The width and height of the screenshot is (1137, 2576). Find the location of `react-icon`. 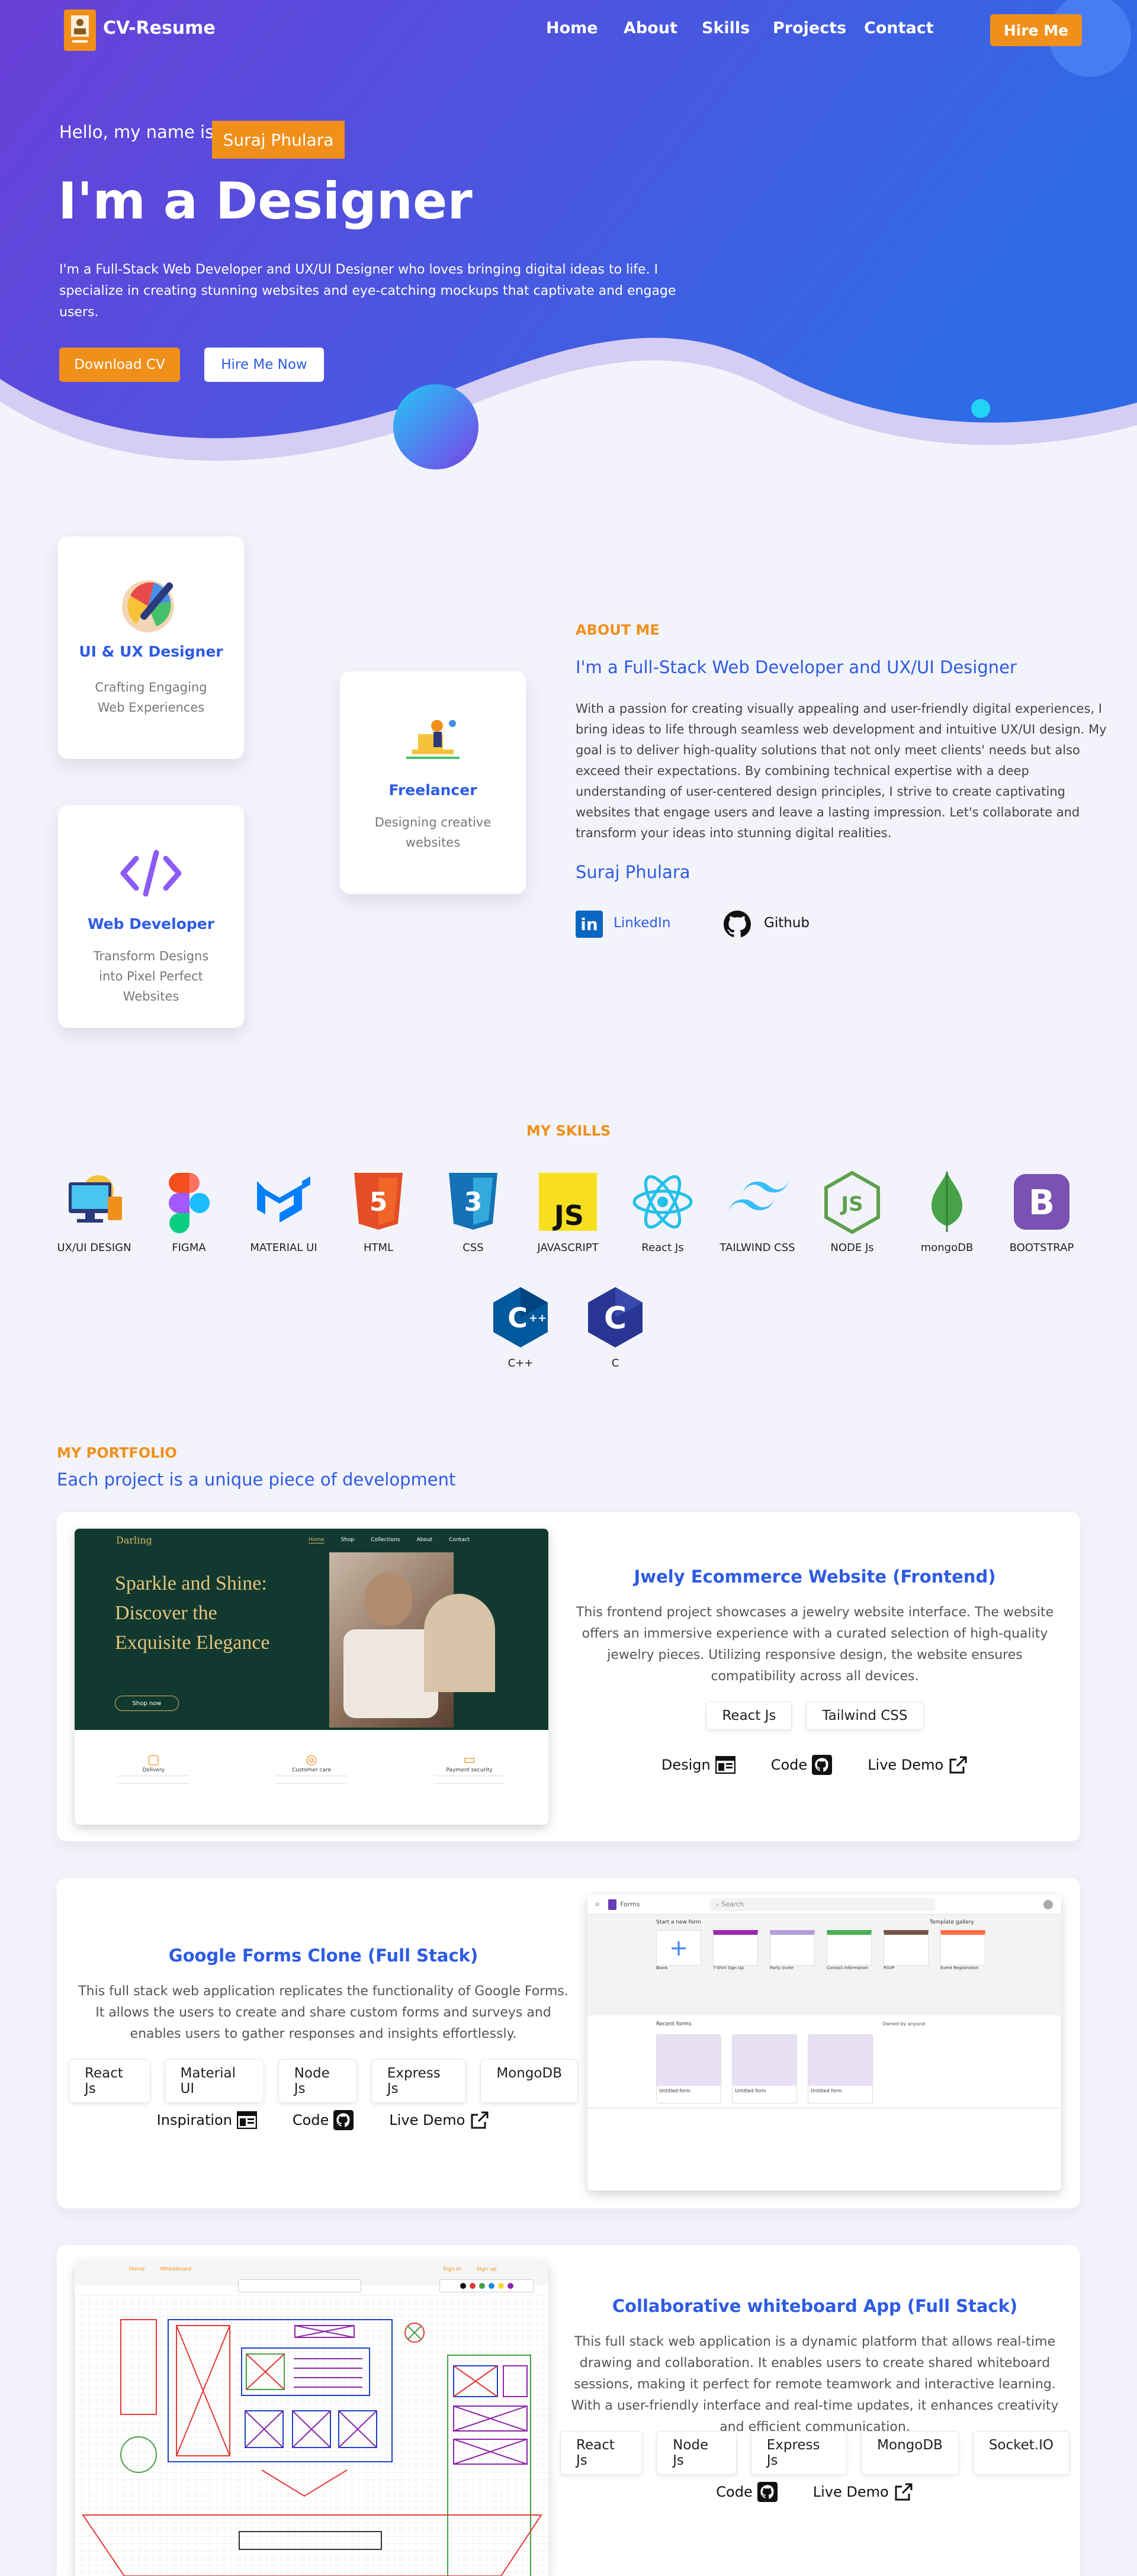

react-icon is located at coordinates (662, 1202).